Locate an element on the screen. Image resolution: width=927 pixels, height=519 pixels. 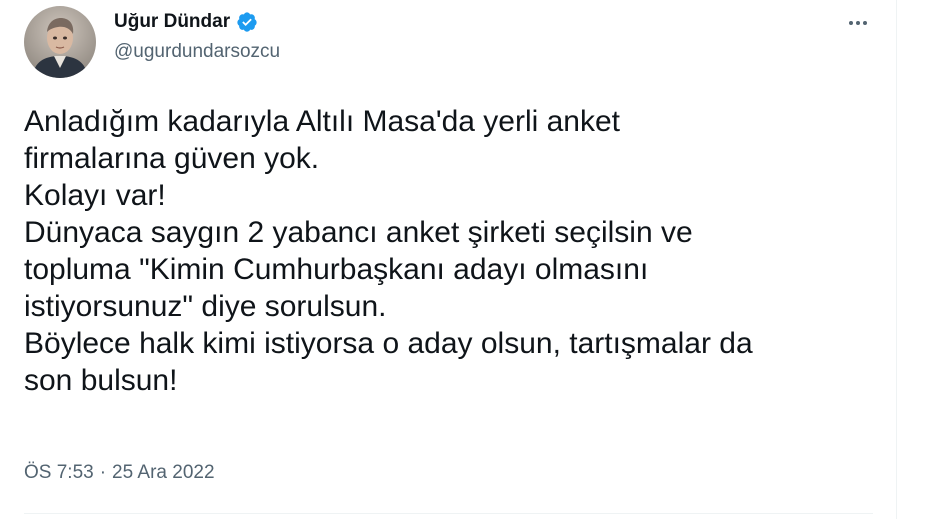
tweet-text-line: Kolayı var! is located at coordinates (95, 195).